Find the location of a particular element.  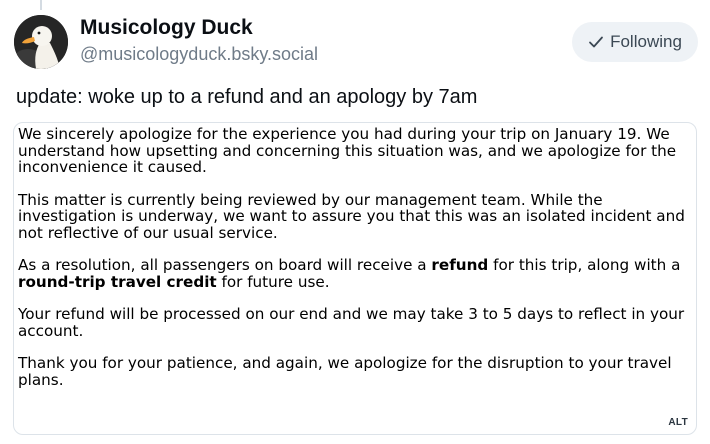

letter-text: for this trip, along with a is located at coordinates (584, 265).